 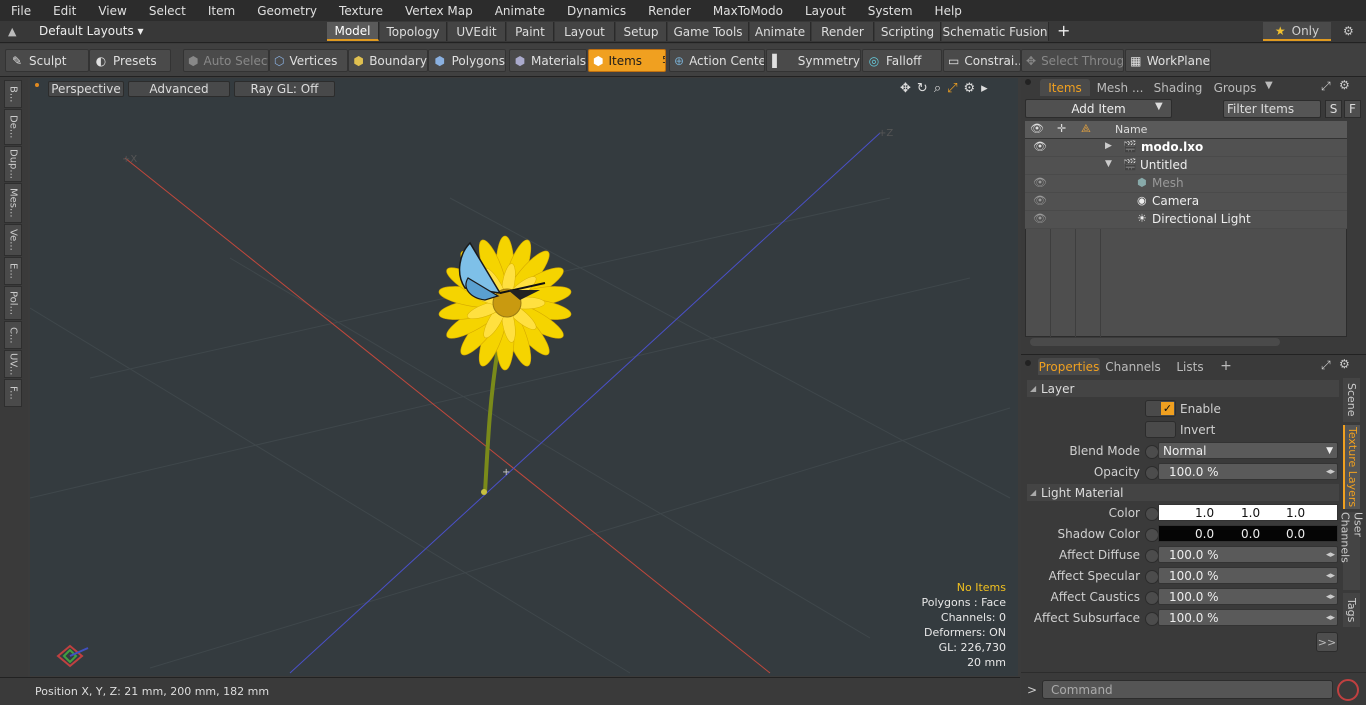 What do you see at coordinates (308, 60) in the screenshot?
I see `vertices-button: ⬡Vertices1` at bounding box center [308, 60].